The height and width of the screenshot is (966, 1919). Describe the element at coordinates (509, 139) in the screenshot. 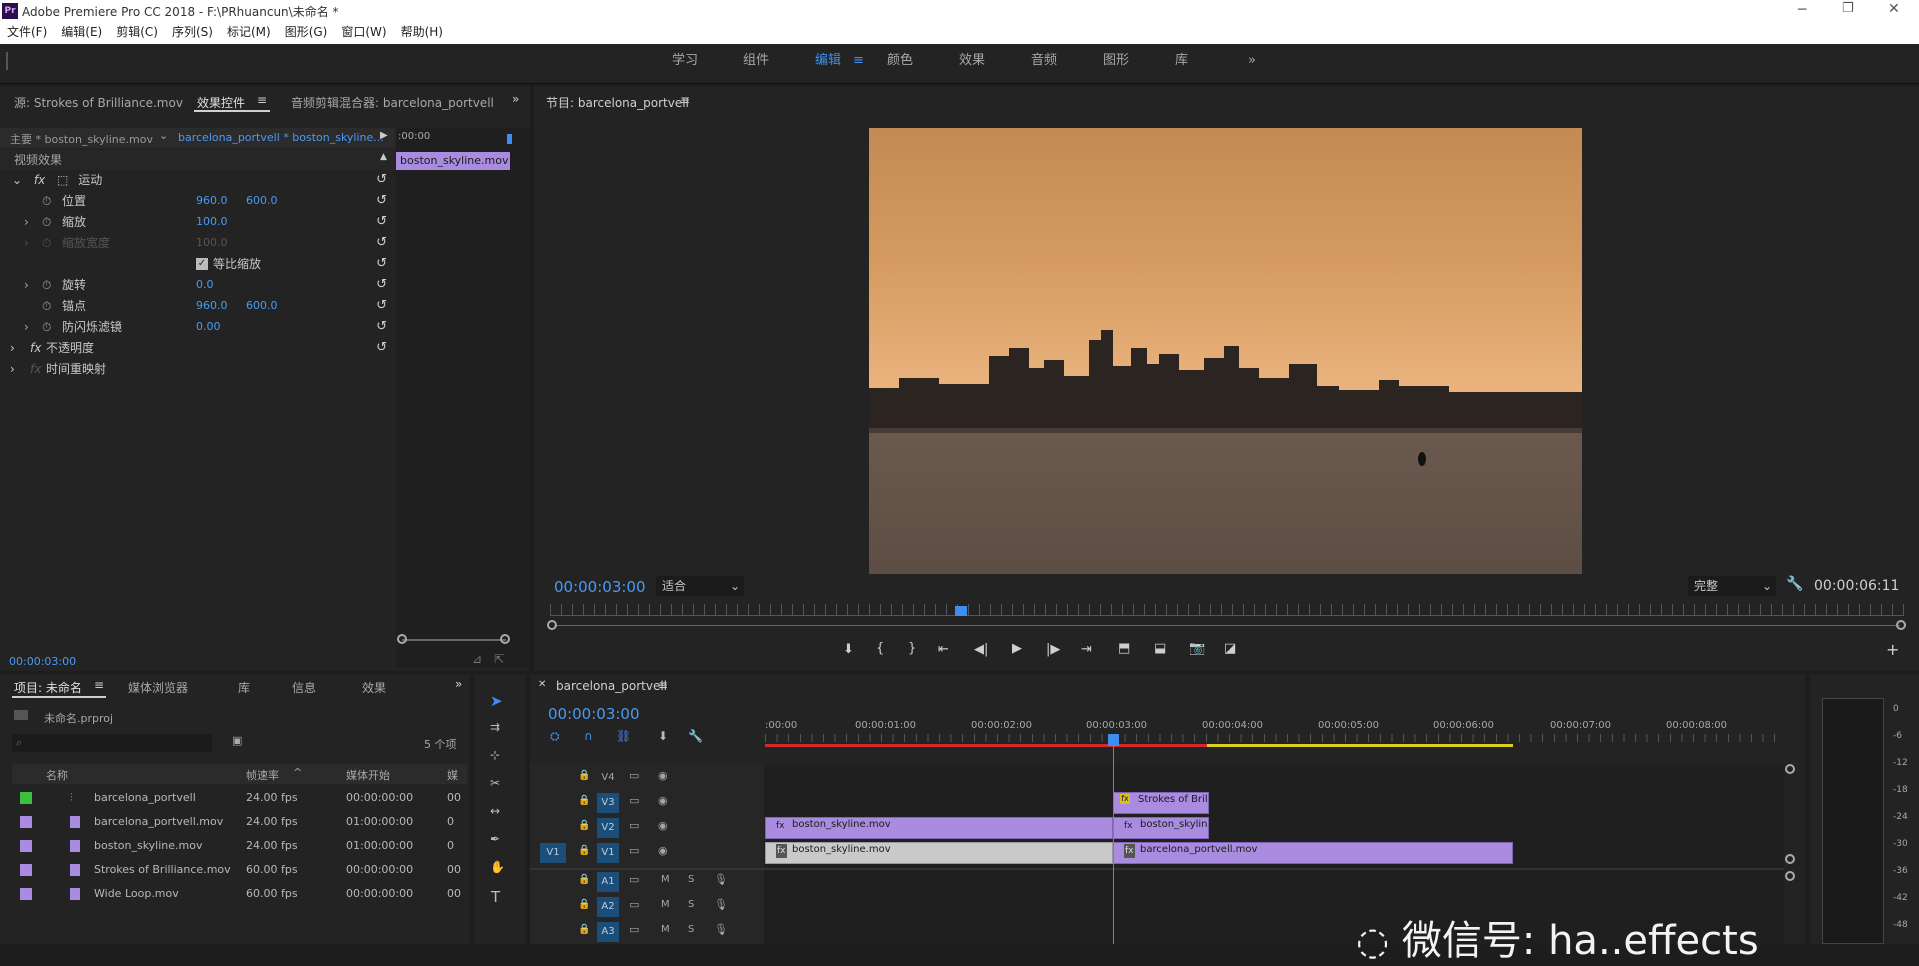

I see `mini-playhead` at that location.